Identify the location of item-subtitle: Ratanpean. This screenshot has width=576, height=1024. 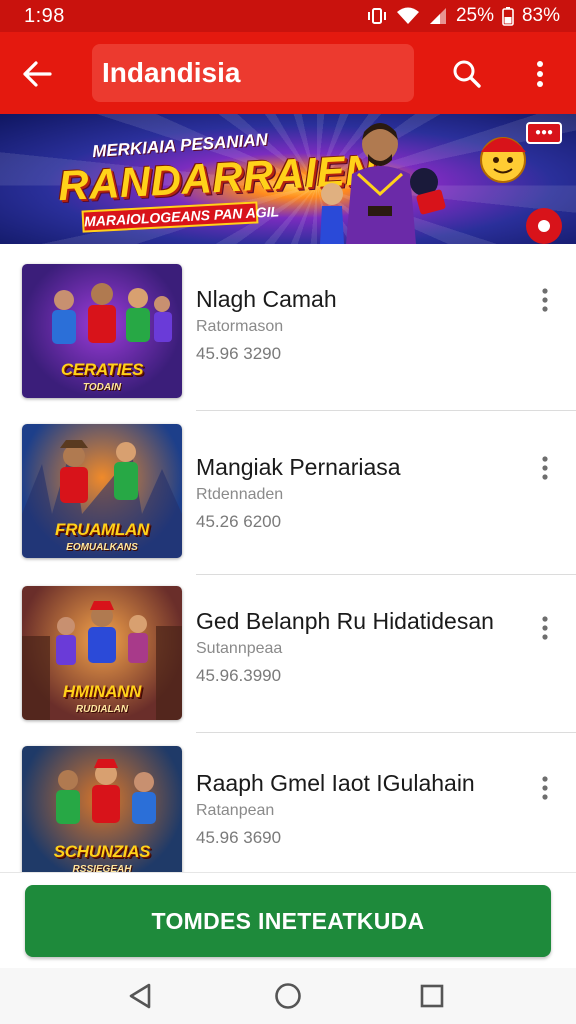
(235, 810).